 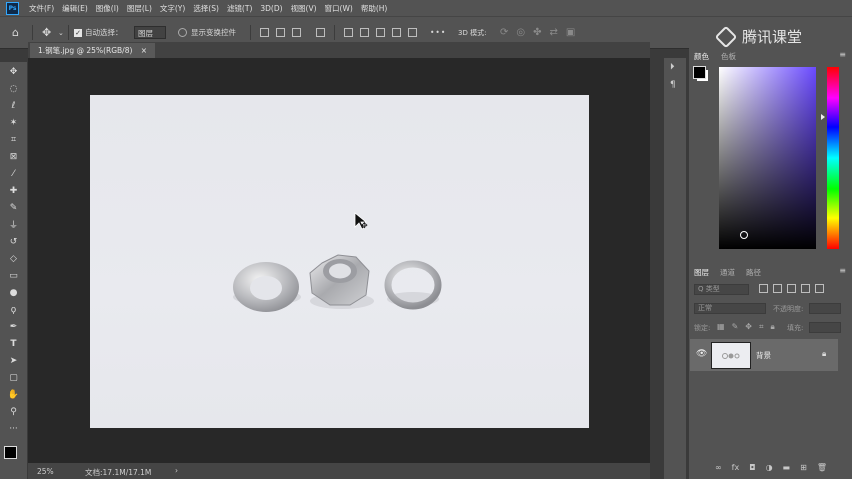 I want to click on align-left-icon, so click(x=264, y=32).